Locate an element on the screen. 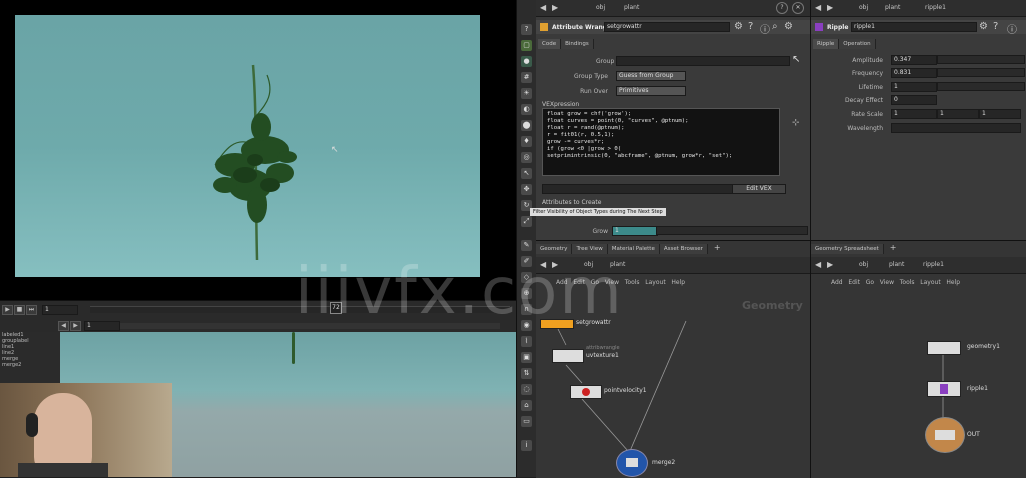  transform-icon: ✥ is located at coordinates (526, 189).